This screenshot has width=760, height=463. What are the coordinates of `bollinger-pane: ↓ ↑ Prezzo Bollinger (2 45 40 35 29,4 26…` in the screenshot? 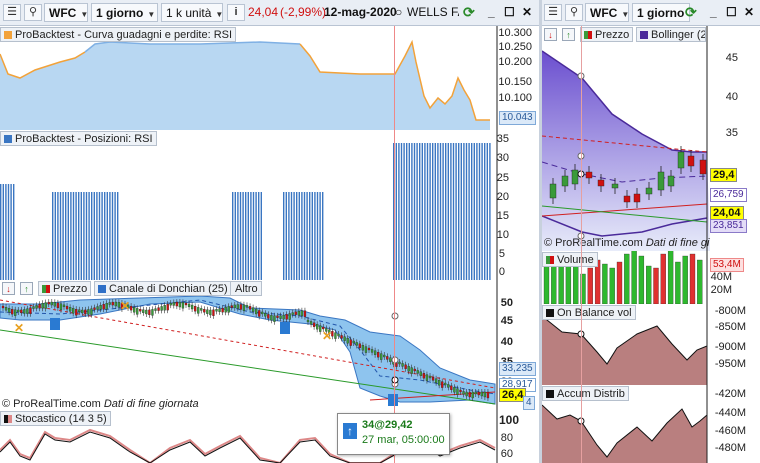 It's located at (651, 139).